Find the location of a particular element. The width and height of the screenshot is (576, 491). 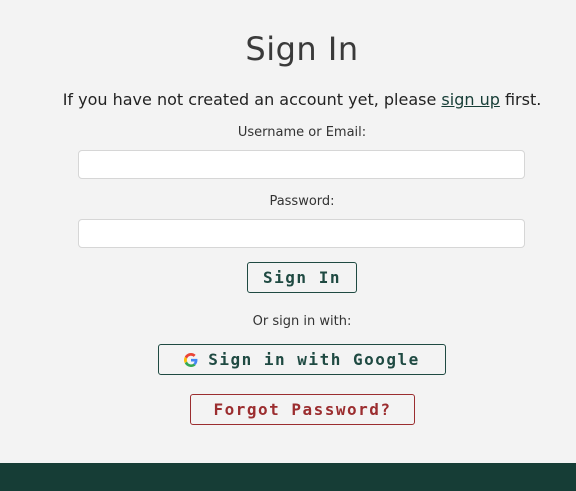

google-sign-in-label: Sign in with Google is located at coordinates (314, 359).